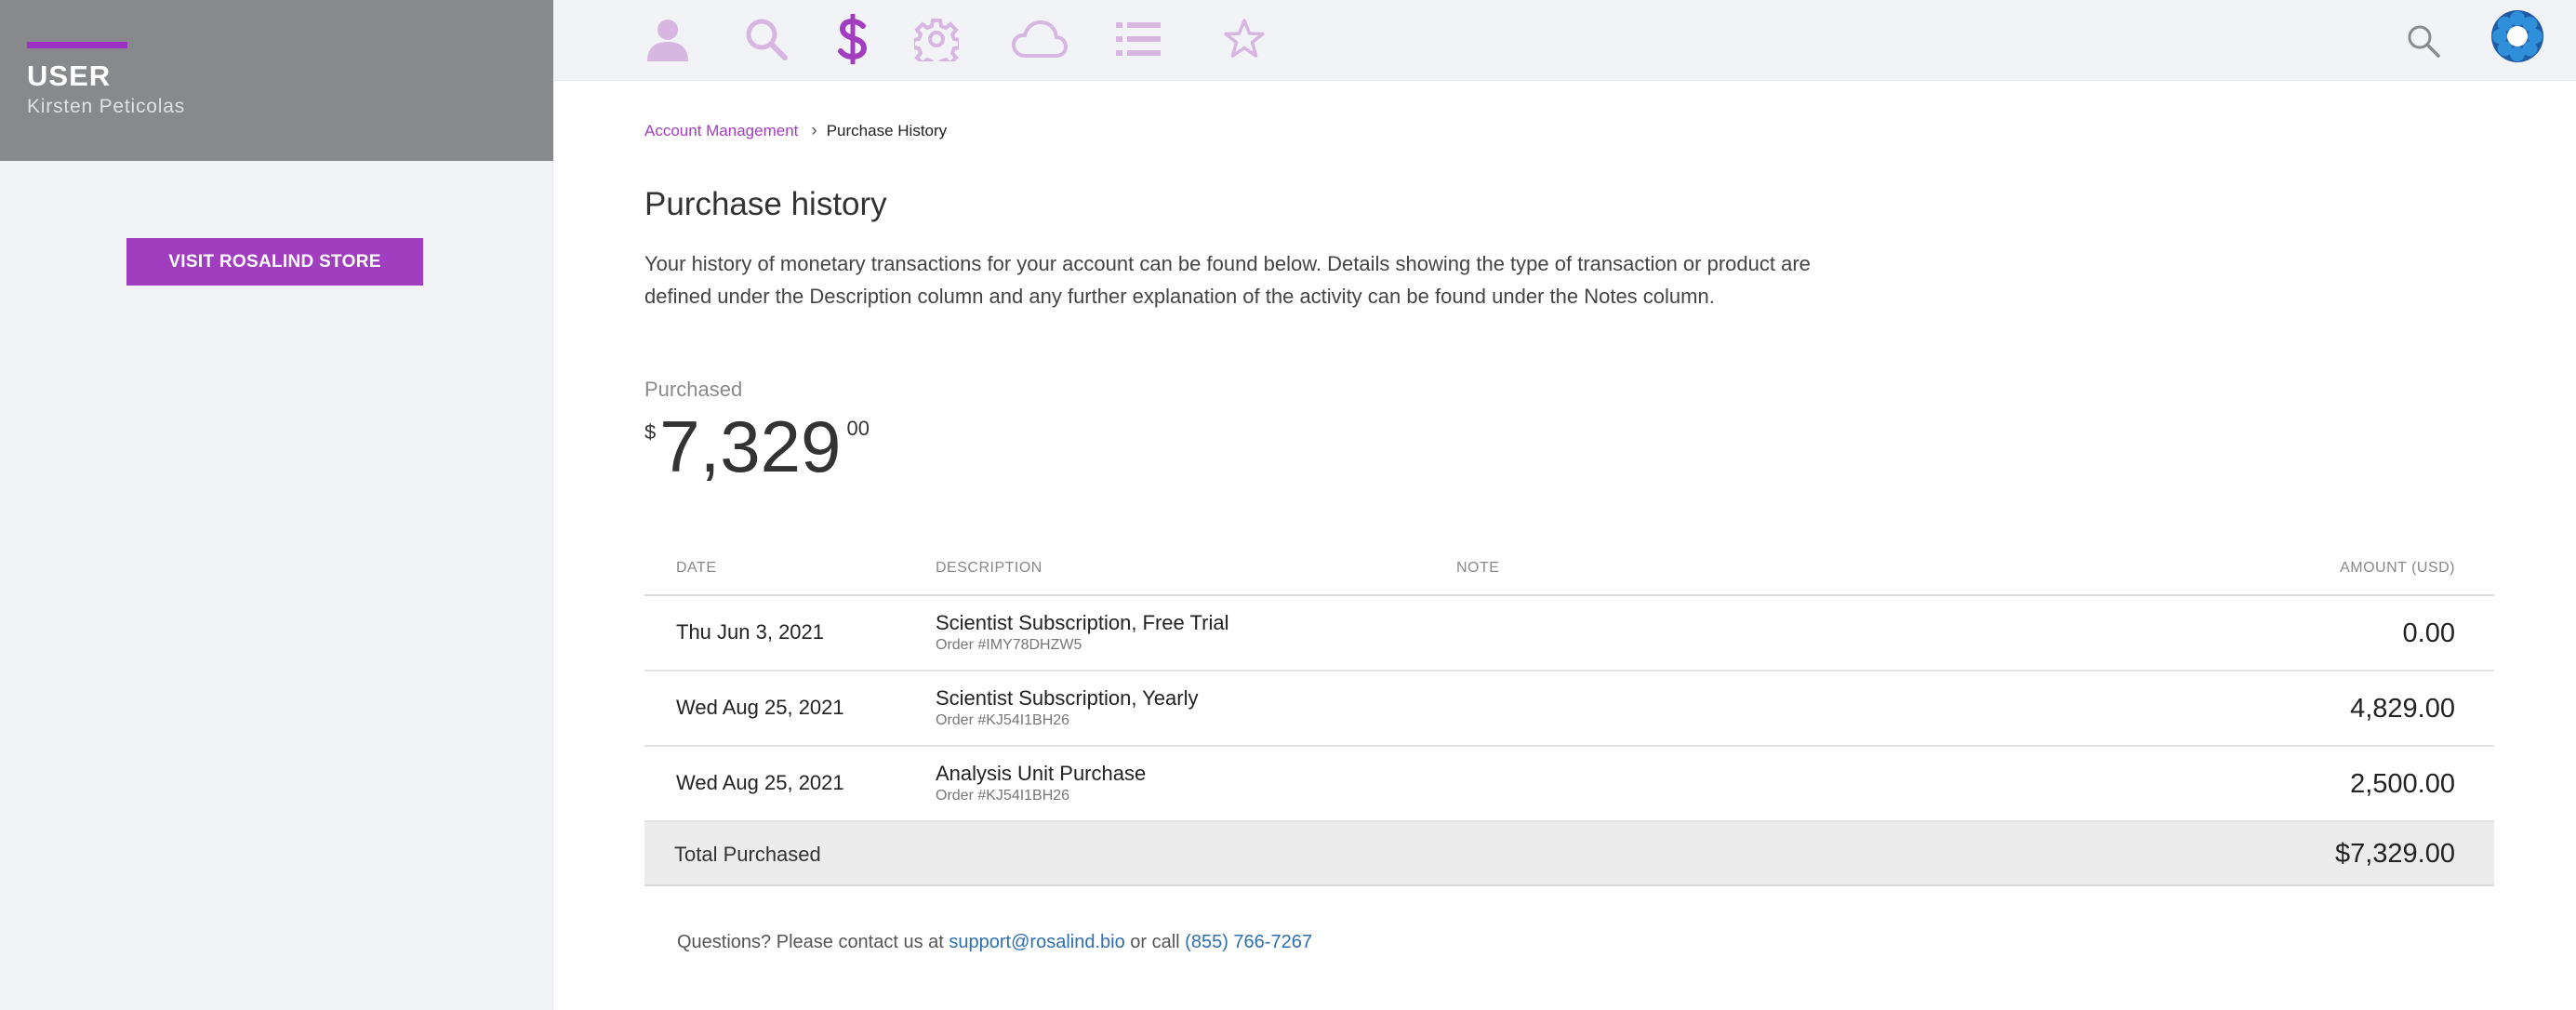 This screenshot has width=2576, height=1010. I want to click on header-amount: AMOUNT (USD), so click(2397, 568).